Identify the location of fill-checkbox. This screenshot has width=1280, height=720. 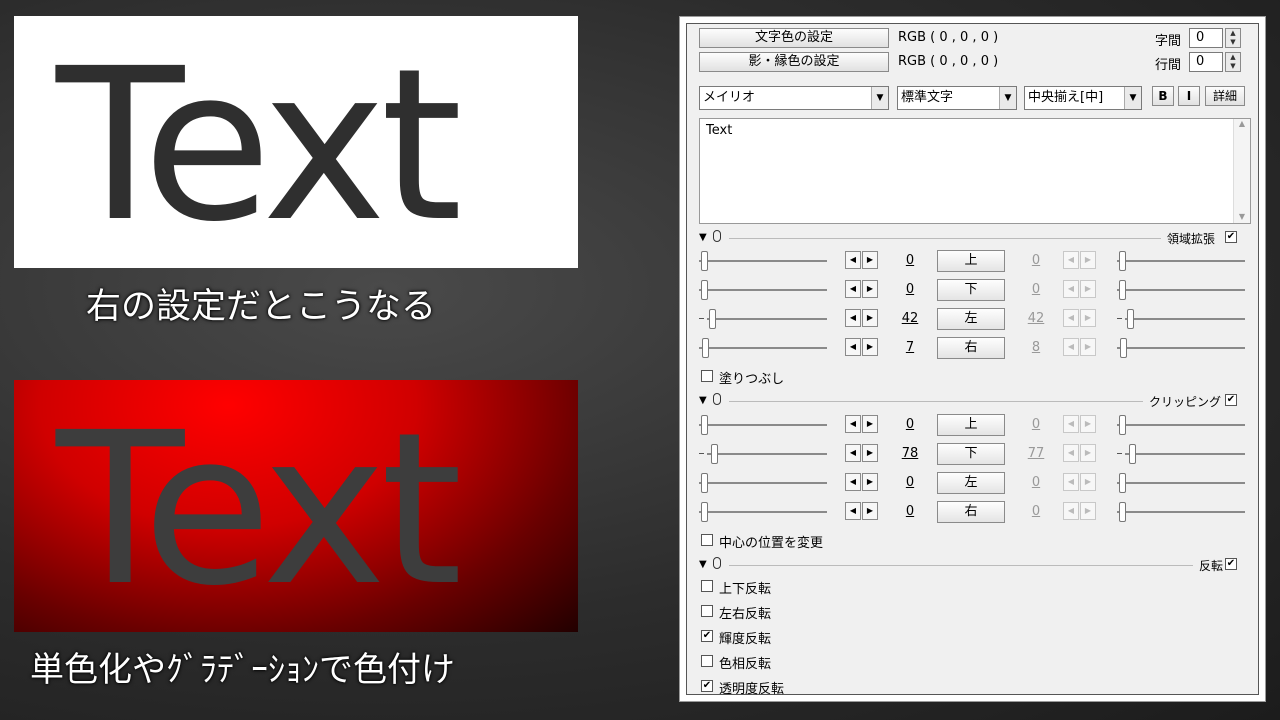
(707, 376).